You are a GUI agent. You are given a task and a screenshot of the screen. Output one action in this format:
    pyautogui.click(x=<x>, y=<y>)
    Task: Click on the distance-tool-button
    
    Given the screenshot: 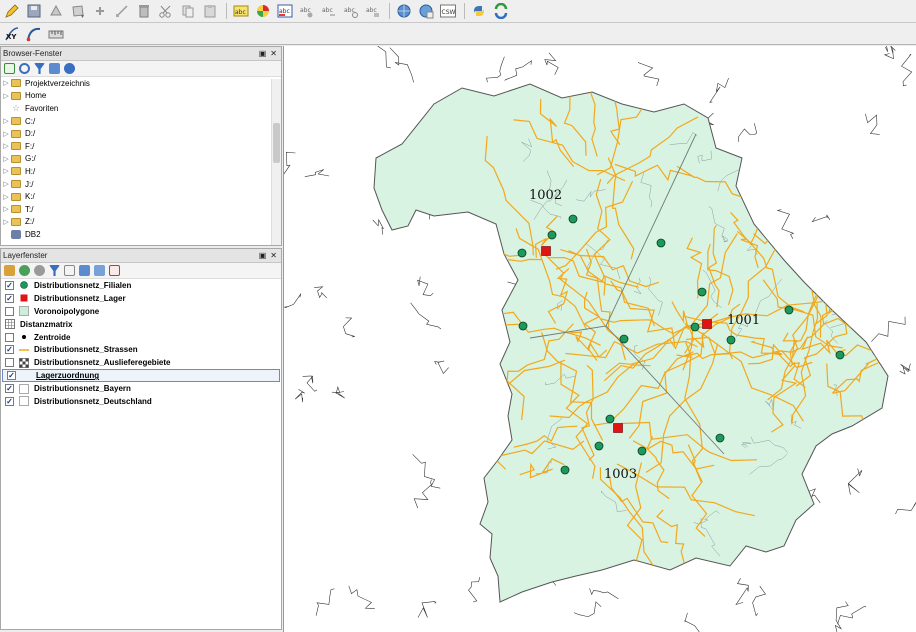 What is the action you would take?
    pyautogui.click(x=34, y=33)
    